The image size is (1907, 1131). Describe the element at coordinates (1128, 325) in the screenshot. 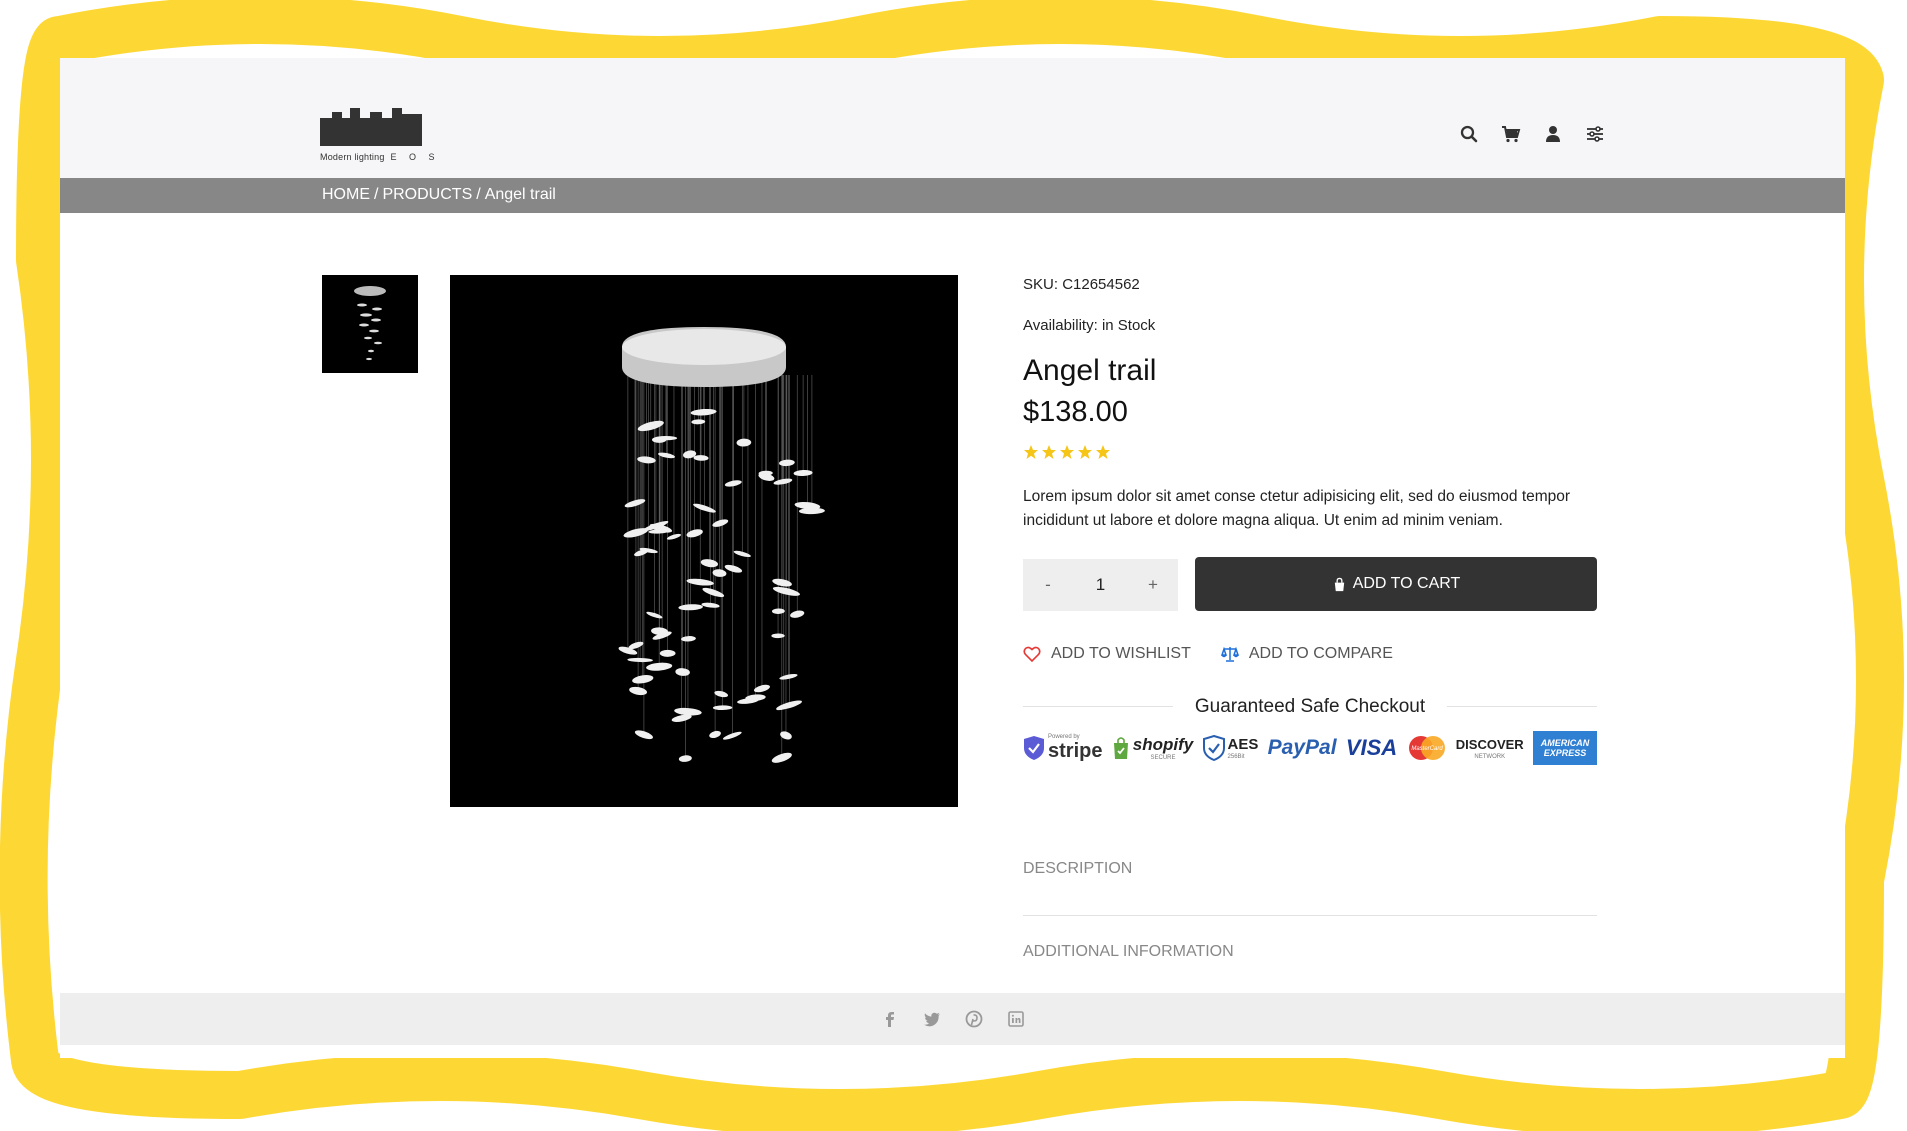

I see `availability-value: in Stock` at that location.